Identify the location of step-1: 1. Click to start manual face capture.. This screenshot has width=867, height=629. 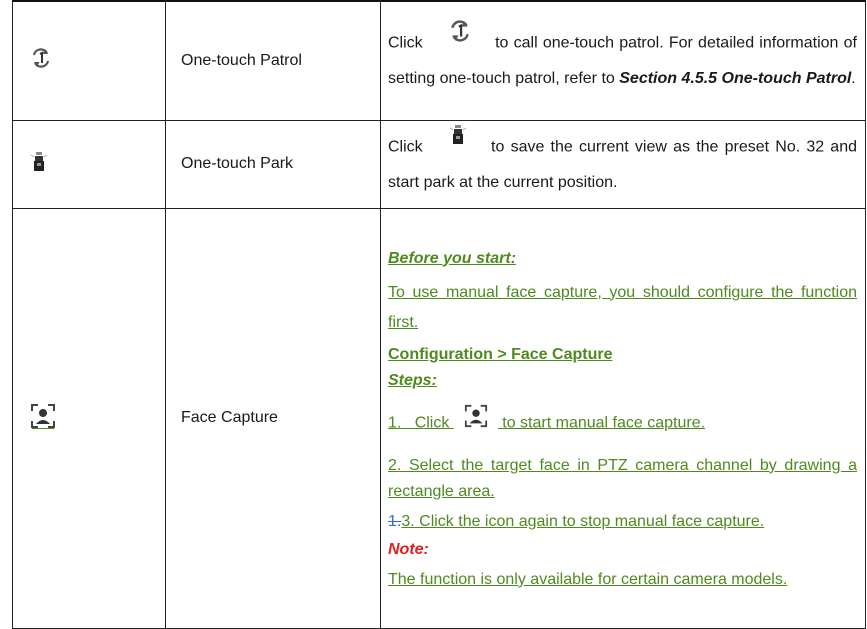
(622, 421).